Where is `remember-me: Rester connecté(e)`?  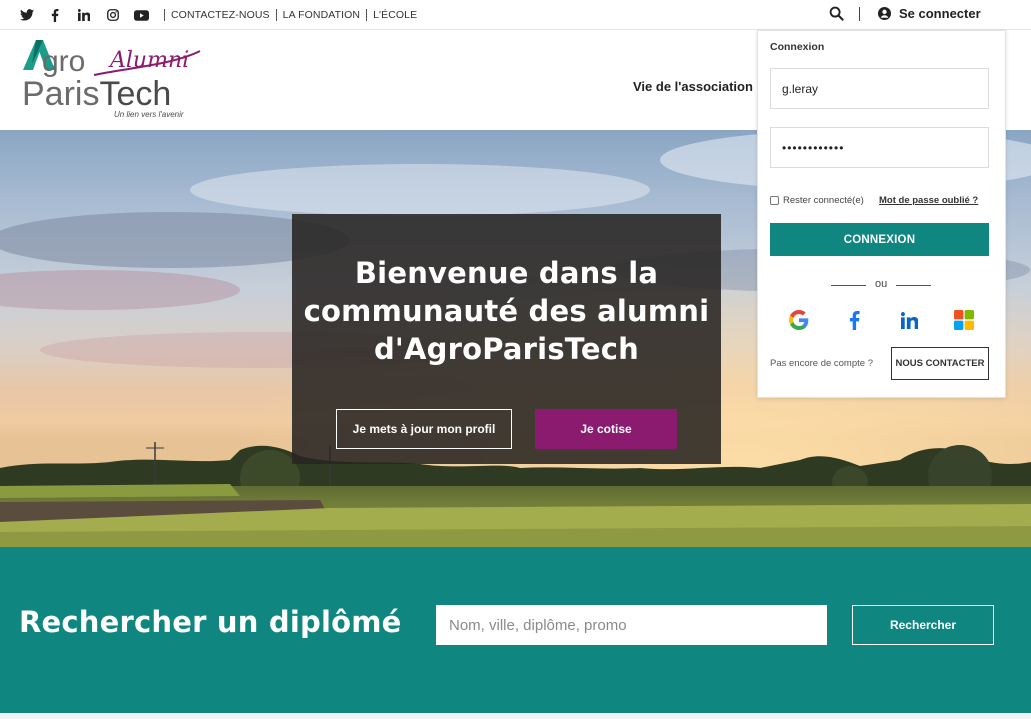 remember-me: Rester connecté(e) is located at coordinates (817, 200).